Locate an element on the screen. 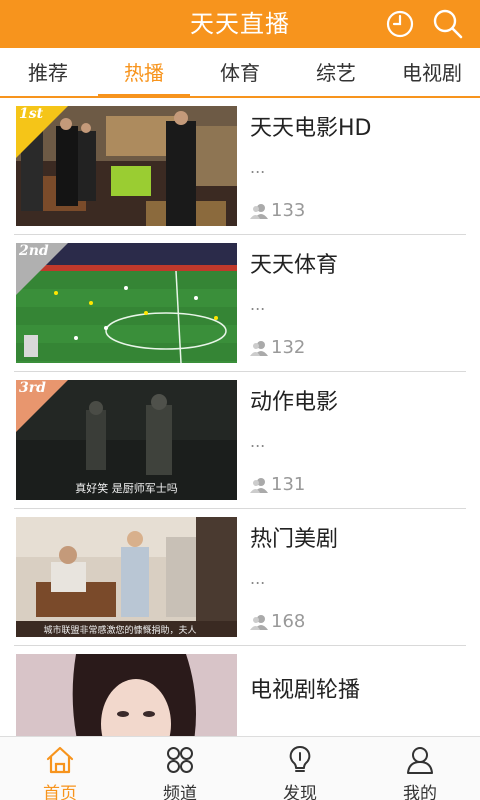 The image size is (480, 800). channel-thumbnail: 城市联盟非常感激您的慷慨捐助，夫人 is located at coordinates (126, 577).